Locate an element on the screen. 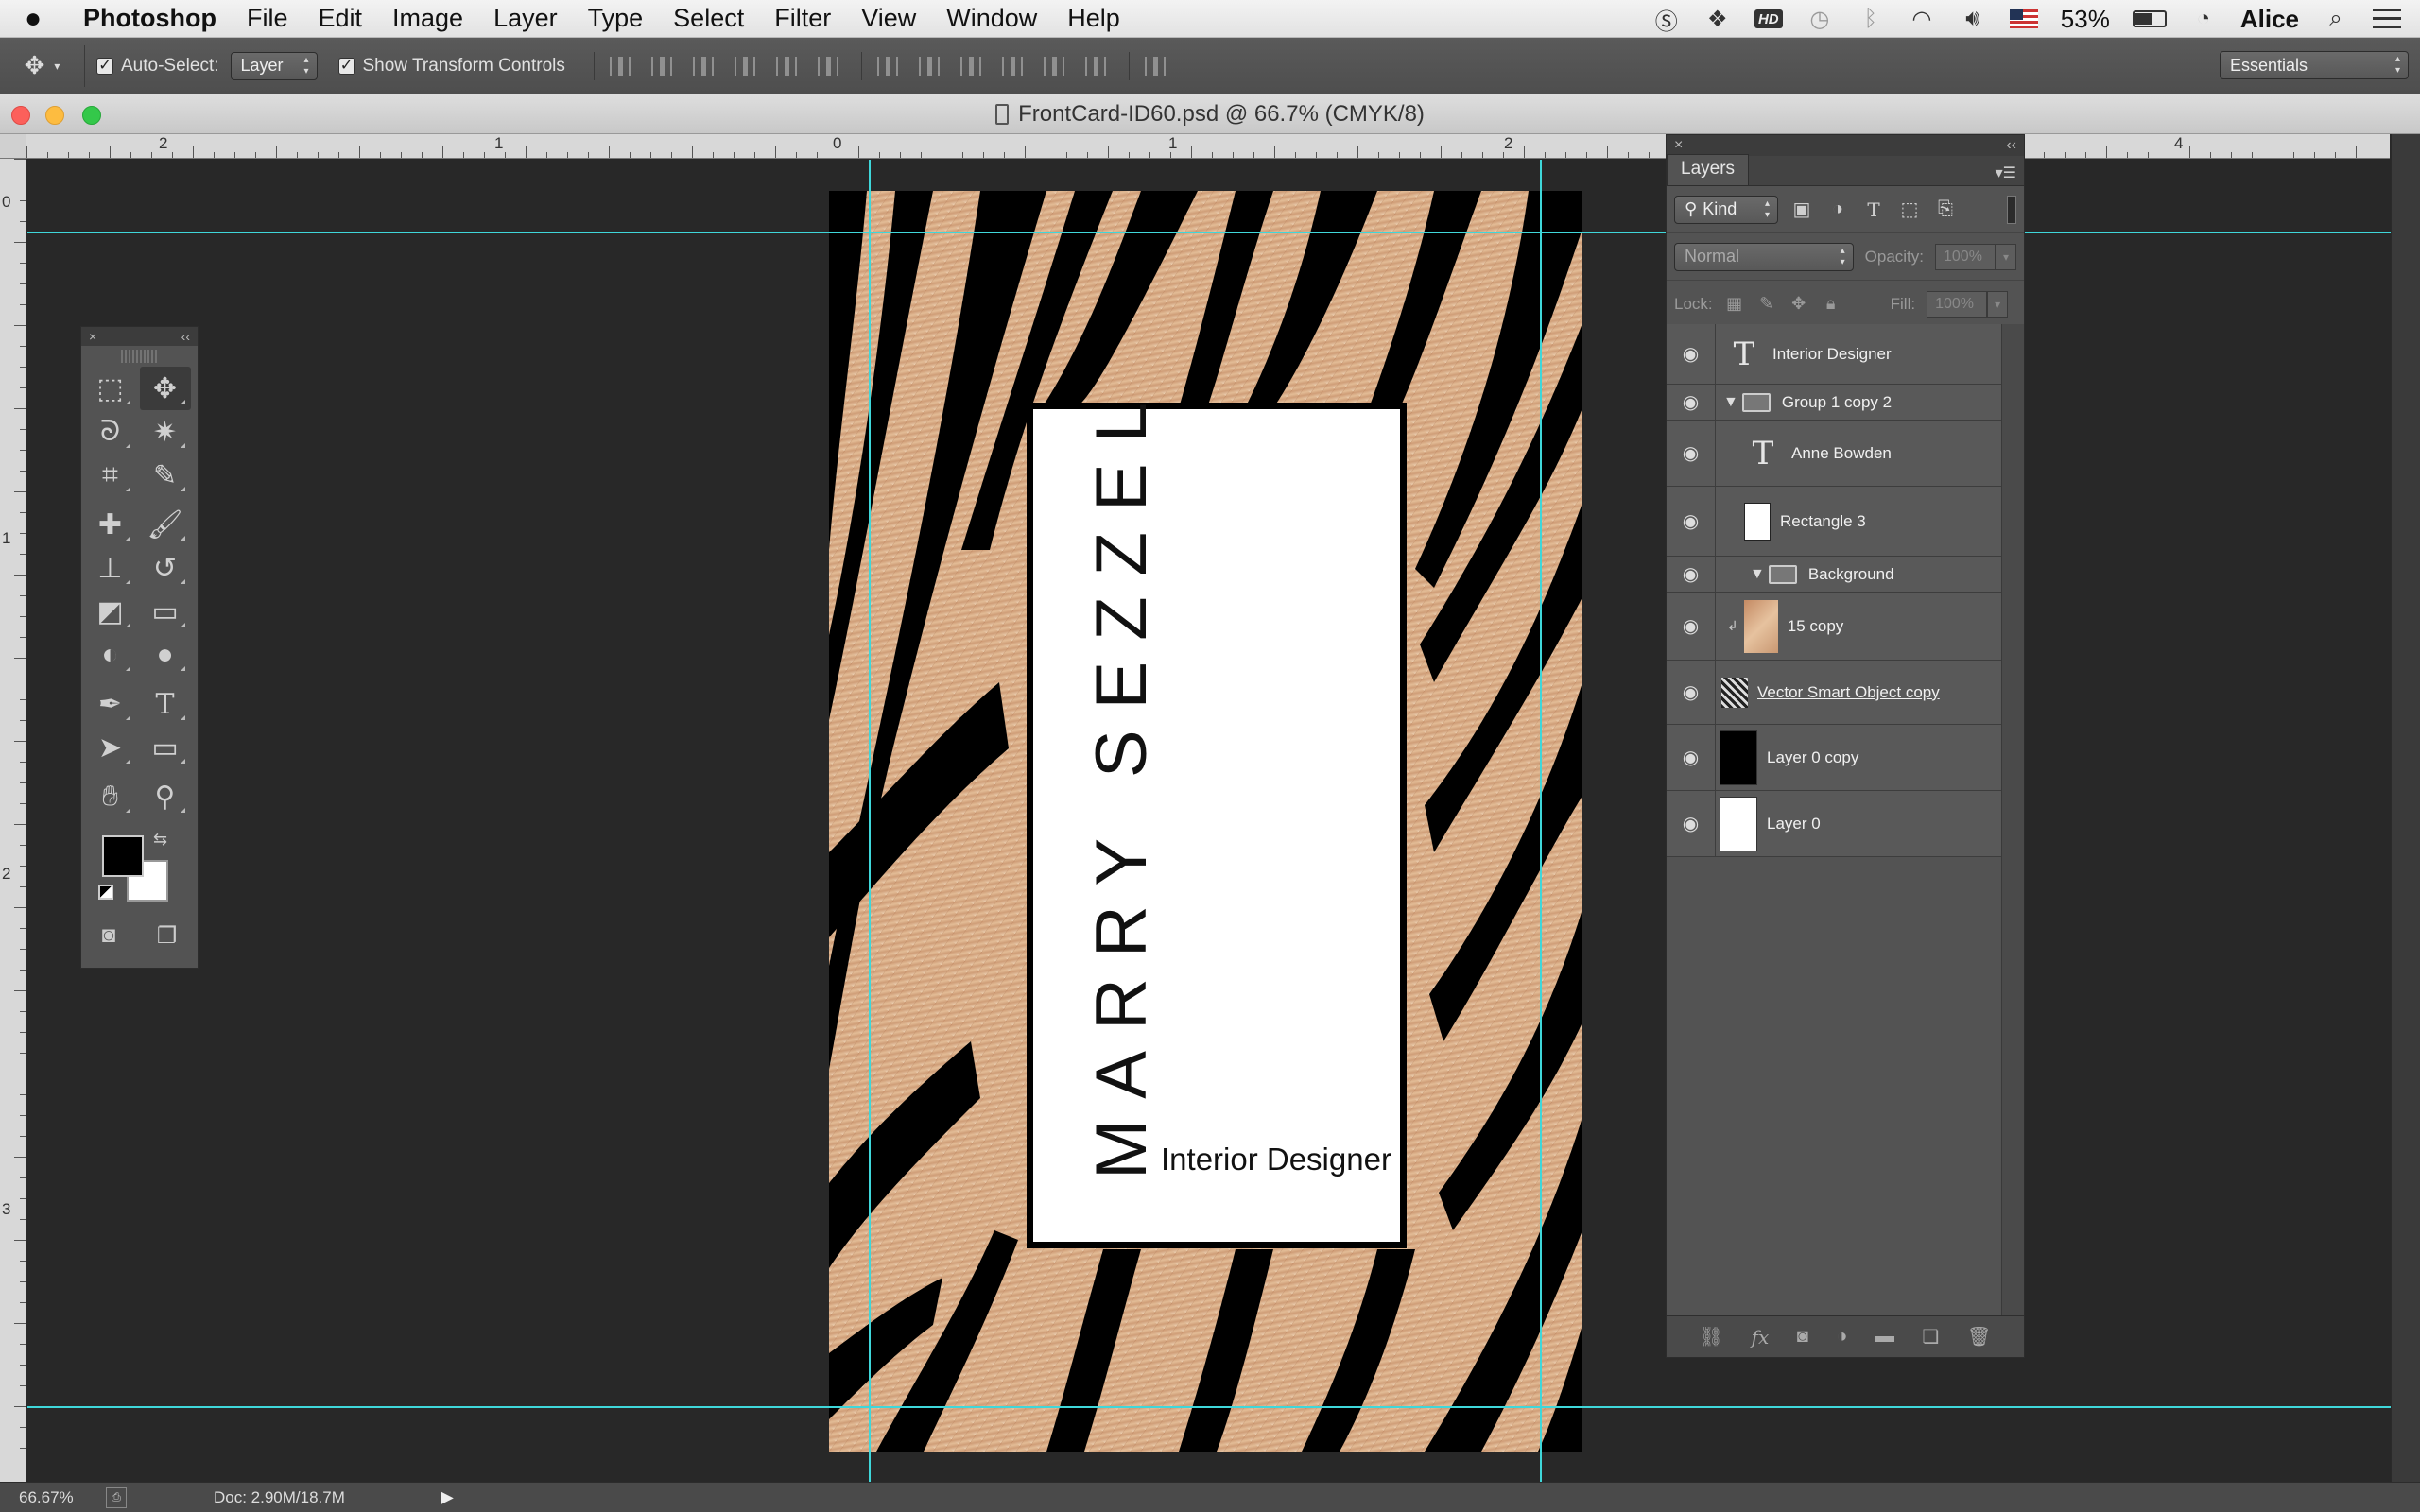 This screenshot has width=2420, height=1512. align-vertical-centers-button is located at coordinates (662, 66).